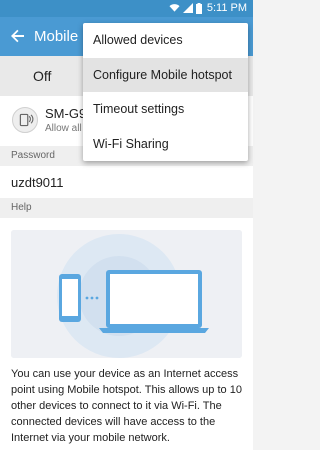 This screenshot has height=450, width=320. I want to click on battery-icon, so click(198, 8).